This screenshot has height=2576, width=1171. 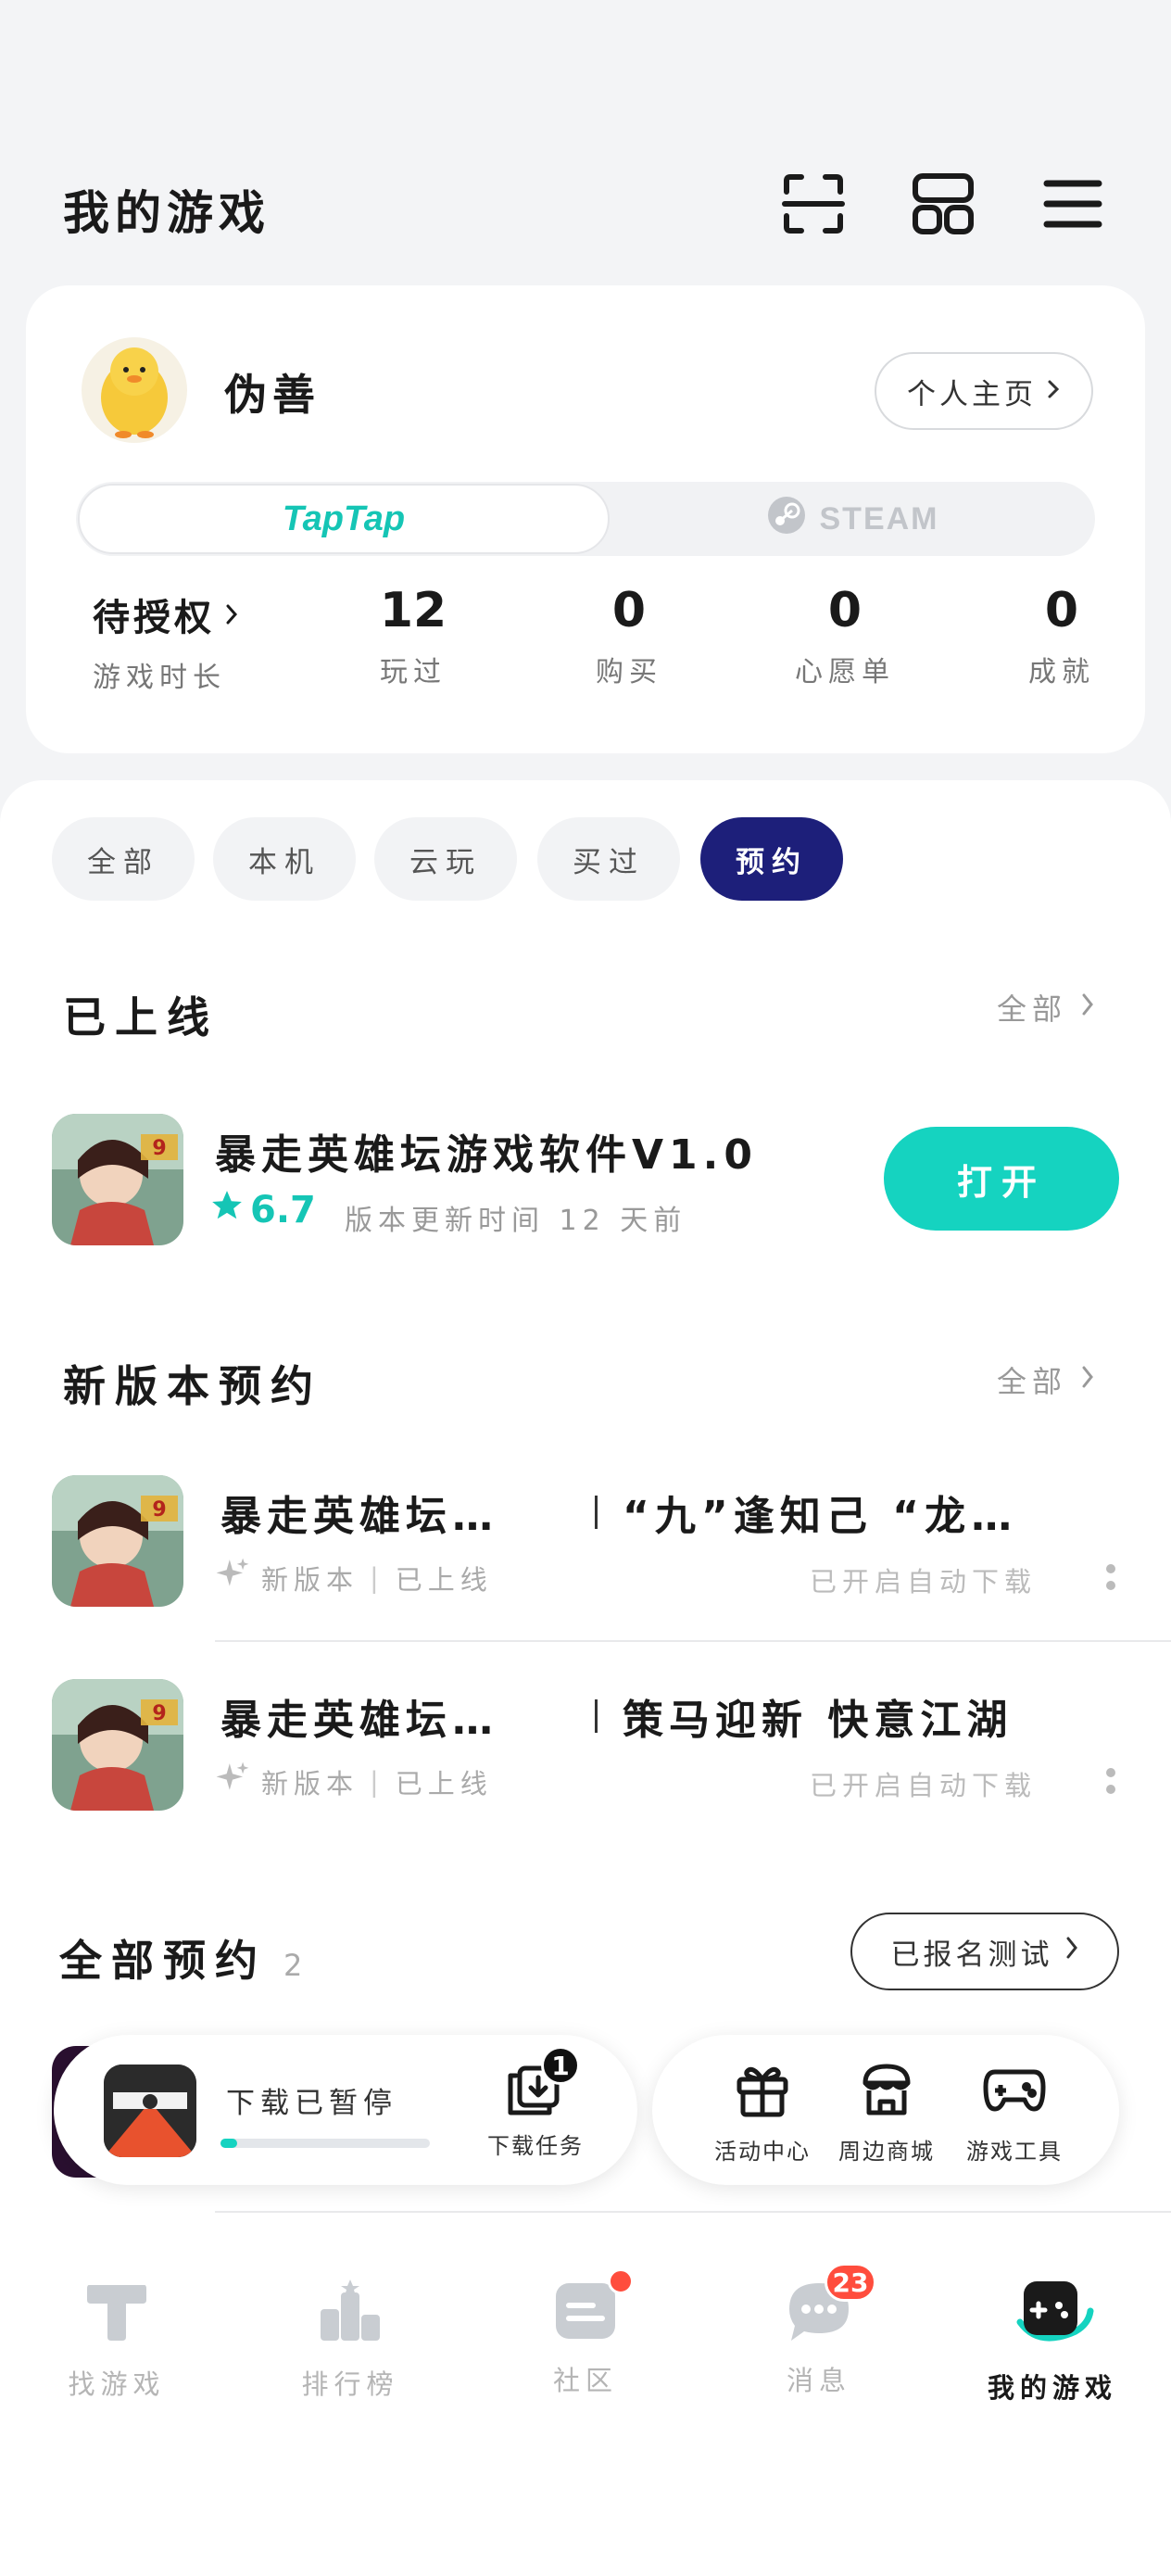 What do you see at coordinates (117, 2339) in the screenshot?
I see `nav-find-games: 找游戏` at bounding box center [117, 2339].